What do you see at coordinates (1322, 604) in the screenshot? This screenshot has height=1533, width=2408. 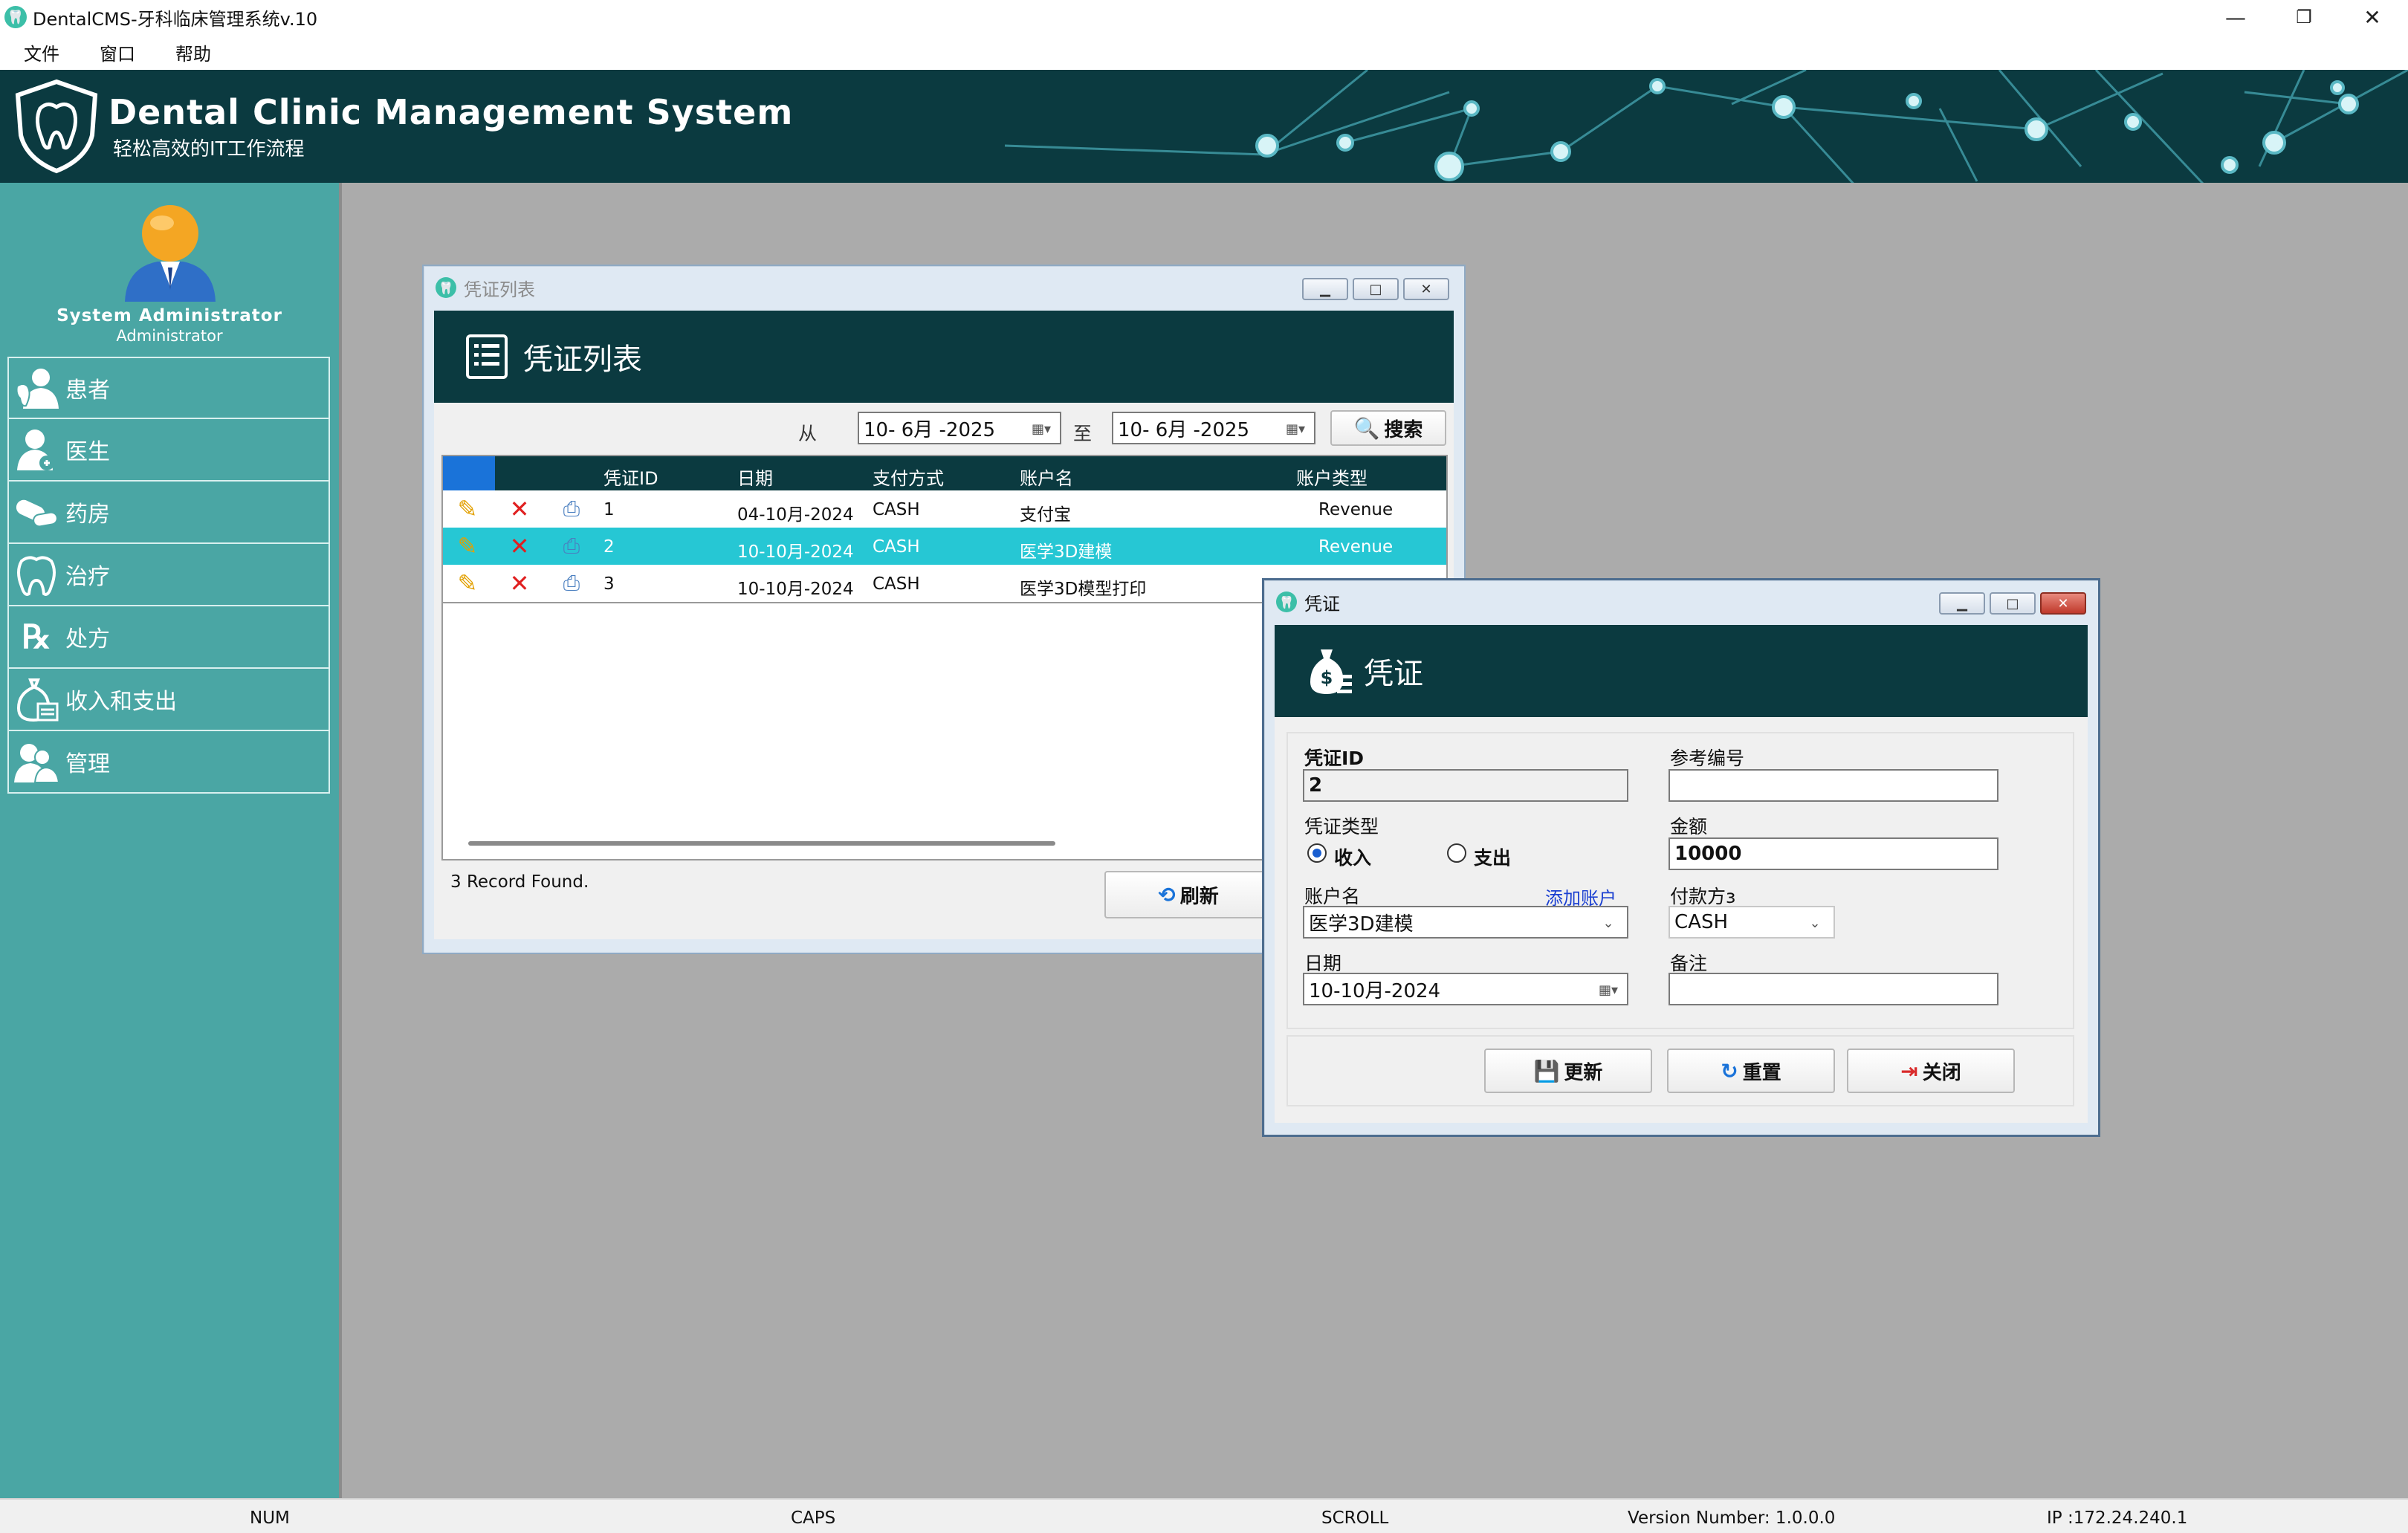 I see `window-title: 凭证` at bounding box center [1322, 604].